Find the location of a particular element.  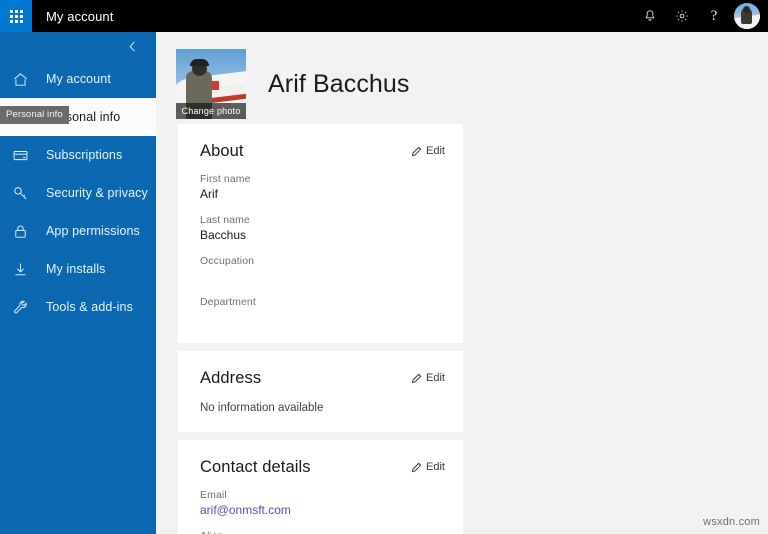

lock-icon is located at coordinates (26, 231).